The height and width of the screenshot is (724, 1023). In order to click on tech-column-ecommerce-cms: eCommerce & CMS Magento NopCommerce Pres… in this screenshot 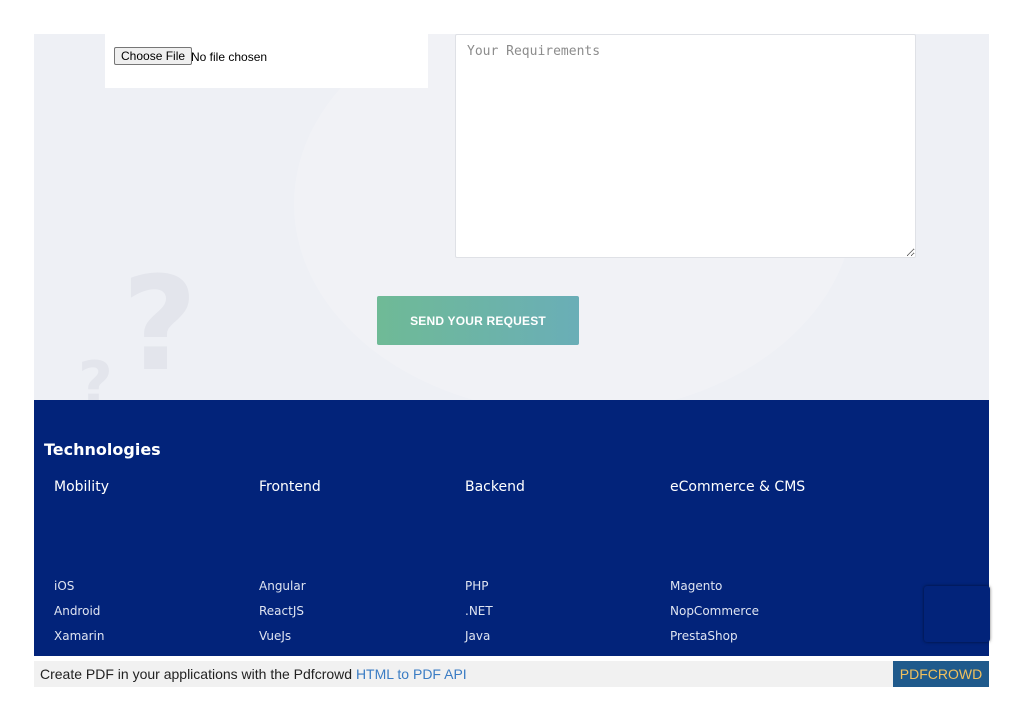, I will do `click(738, 561)`.